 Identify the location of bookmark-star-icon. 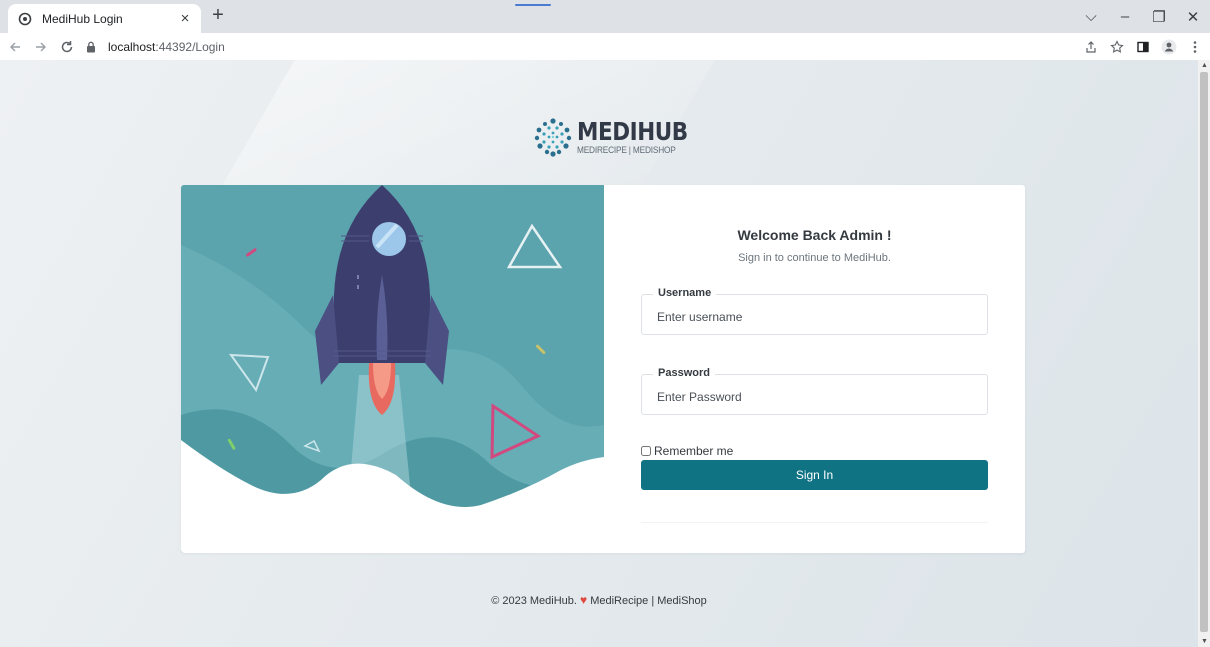
(1117, 47).